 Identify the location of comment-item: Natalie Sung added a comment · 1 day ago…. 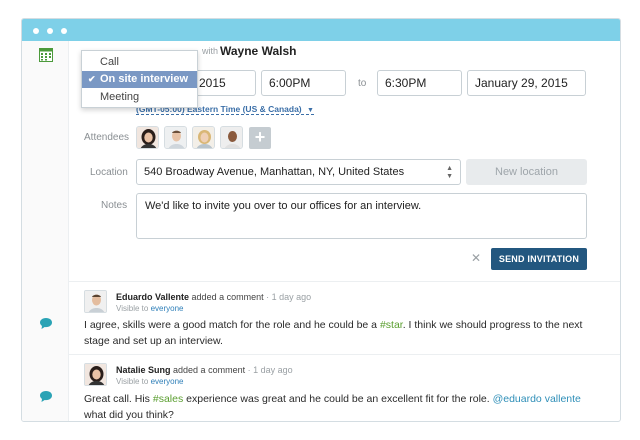
(344, 387).